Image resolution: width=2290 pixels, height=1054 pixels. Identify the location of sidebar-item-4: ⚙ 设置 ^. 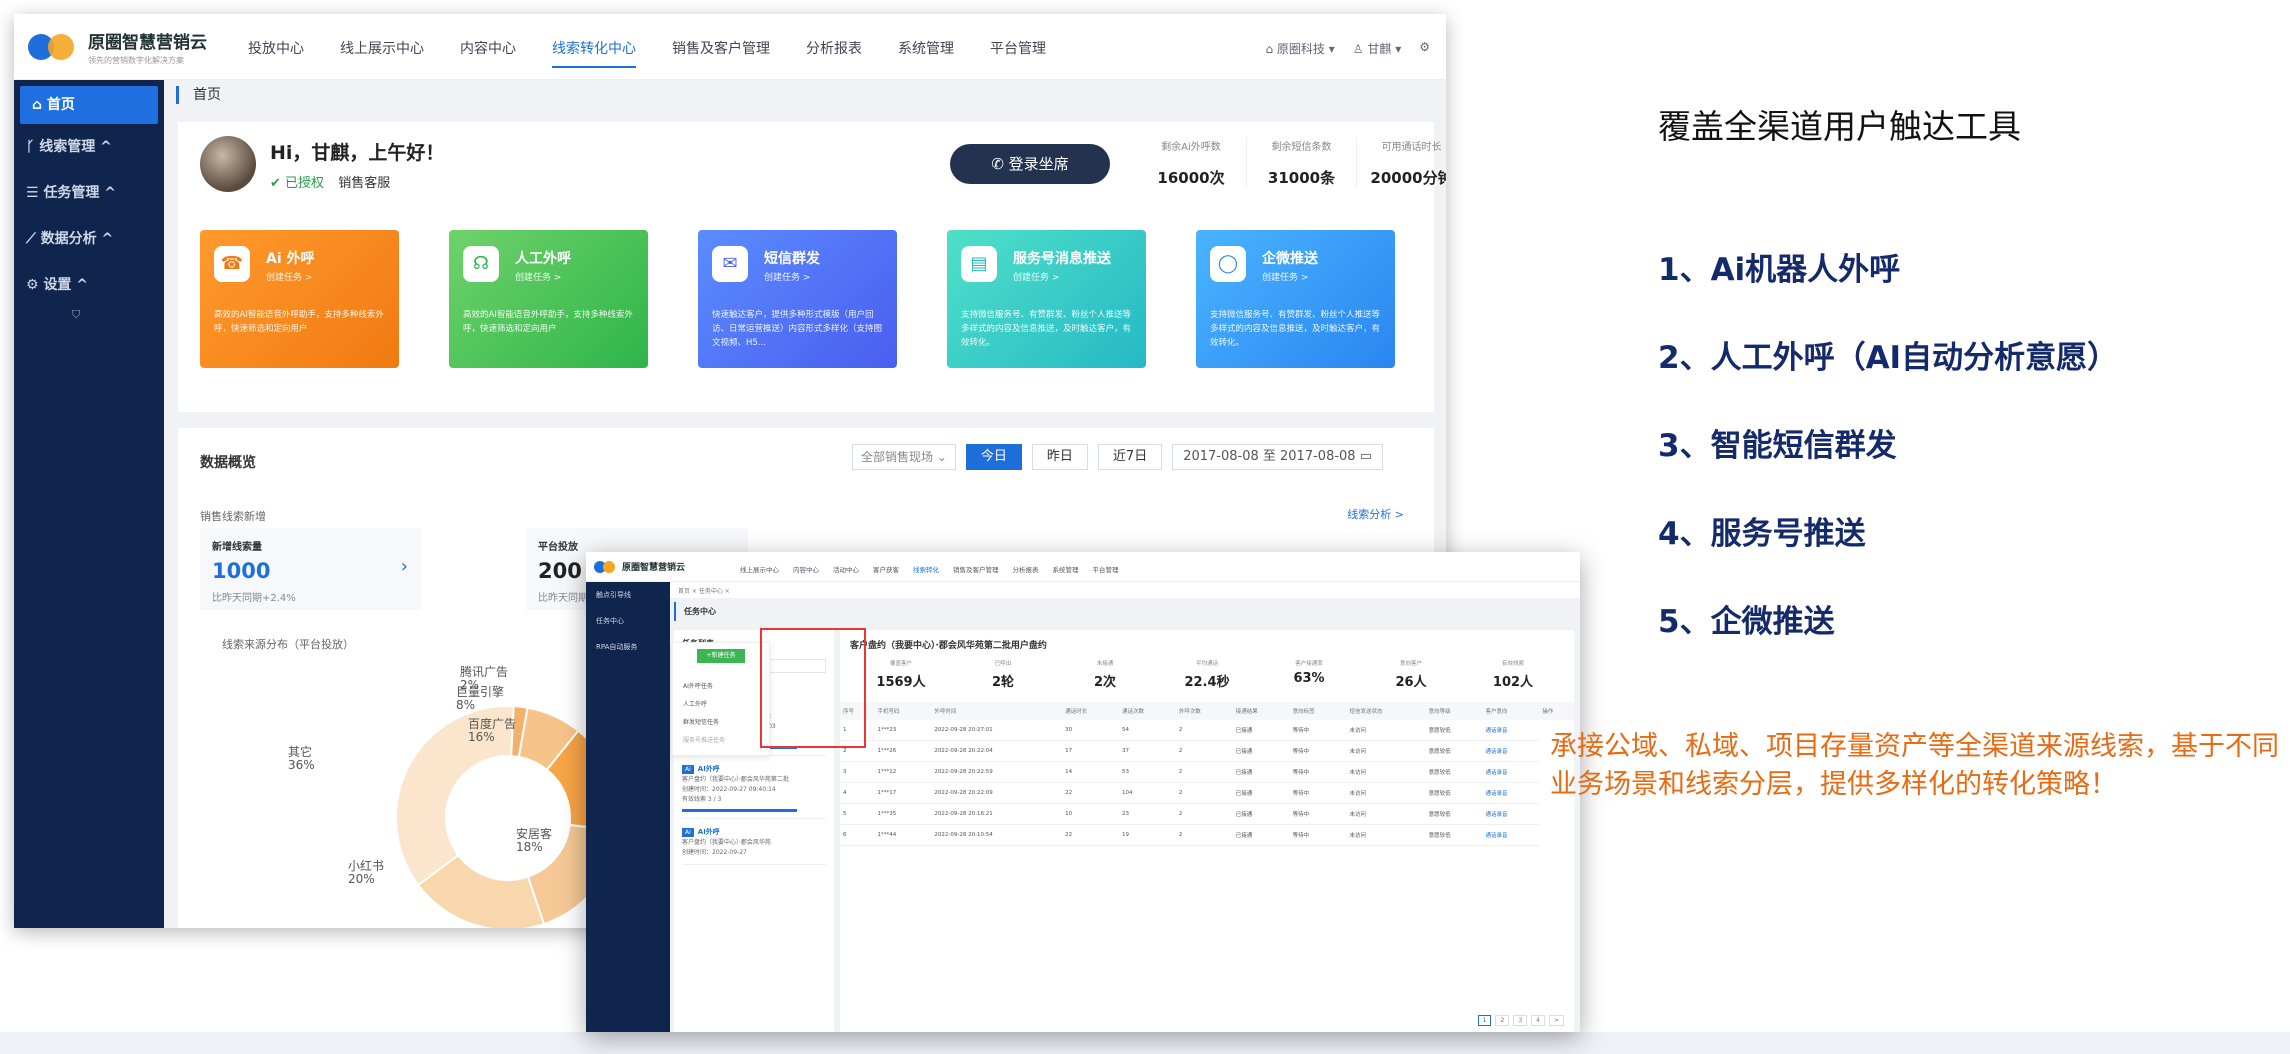
(89, 285).